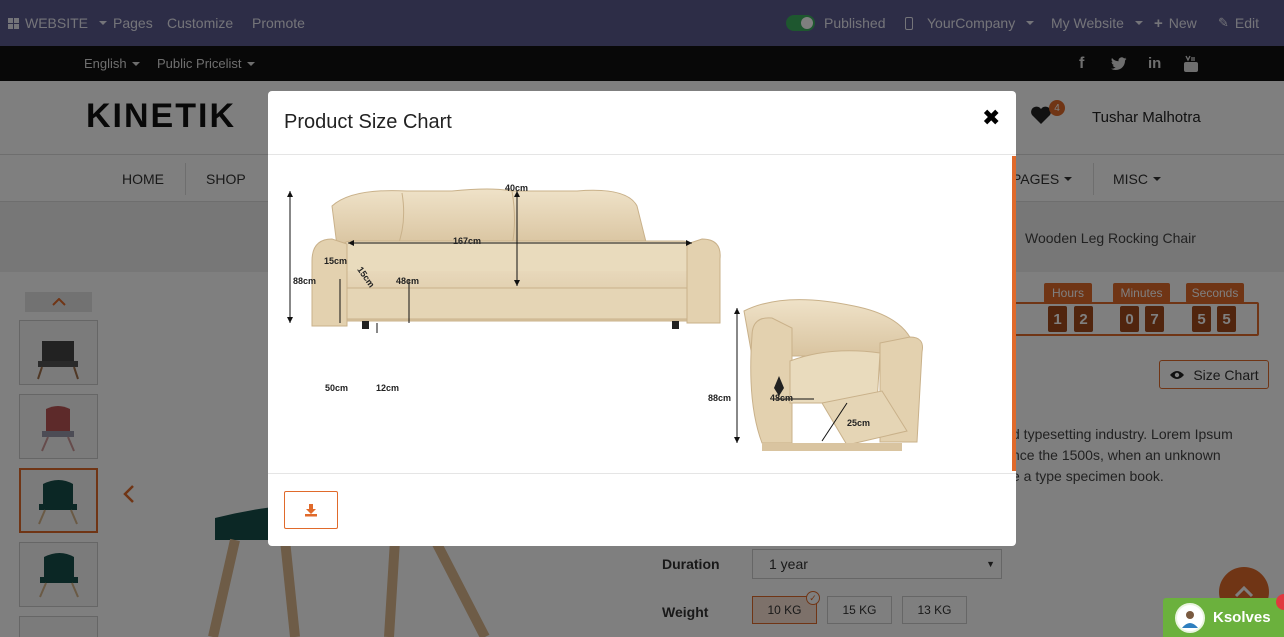 This screenshot has width=1284, height=637. What do you see at coordinates (642, 154) in the screenshot?
I see `modal-header-divider` at bounding box center [642, 154].